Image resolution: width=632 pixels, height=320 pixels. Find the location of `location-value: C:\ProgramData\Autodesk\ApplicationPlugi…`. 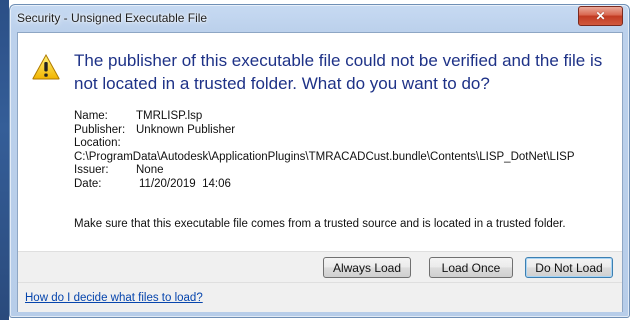

location-value: C:\ProgramData\Autodesk\ApplicationPlugi… is located at coordinates (324, 156).